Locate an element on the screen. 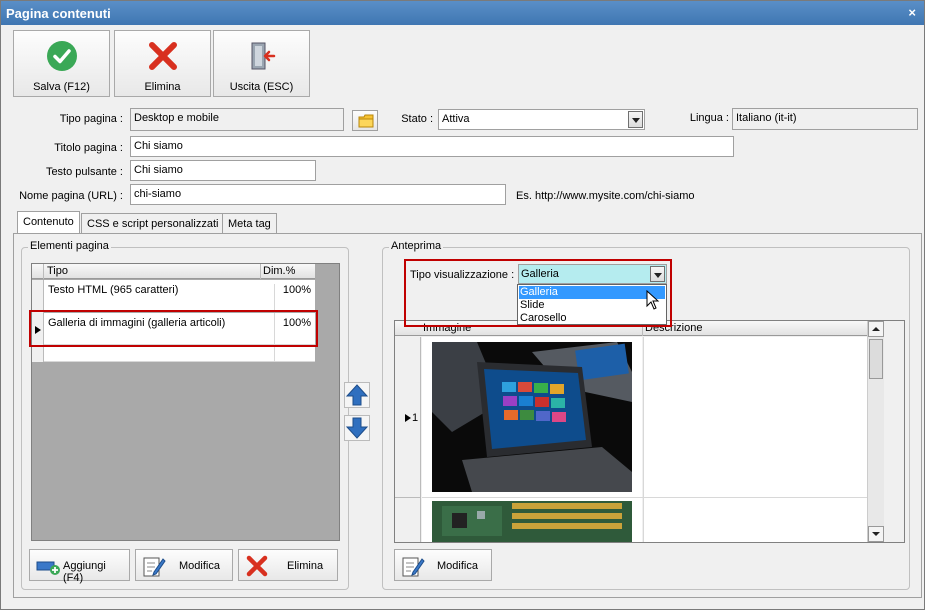 This screenshot has height=610, width=925. edit-preview-button: Modifica is located at coordinates (443, 565).